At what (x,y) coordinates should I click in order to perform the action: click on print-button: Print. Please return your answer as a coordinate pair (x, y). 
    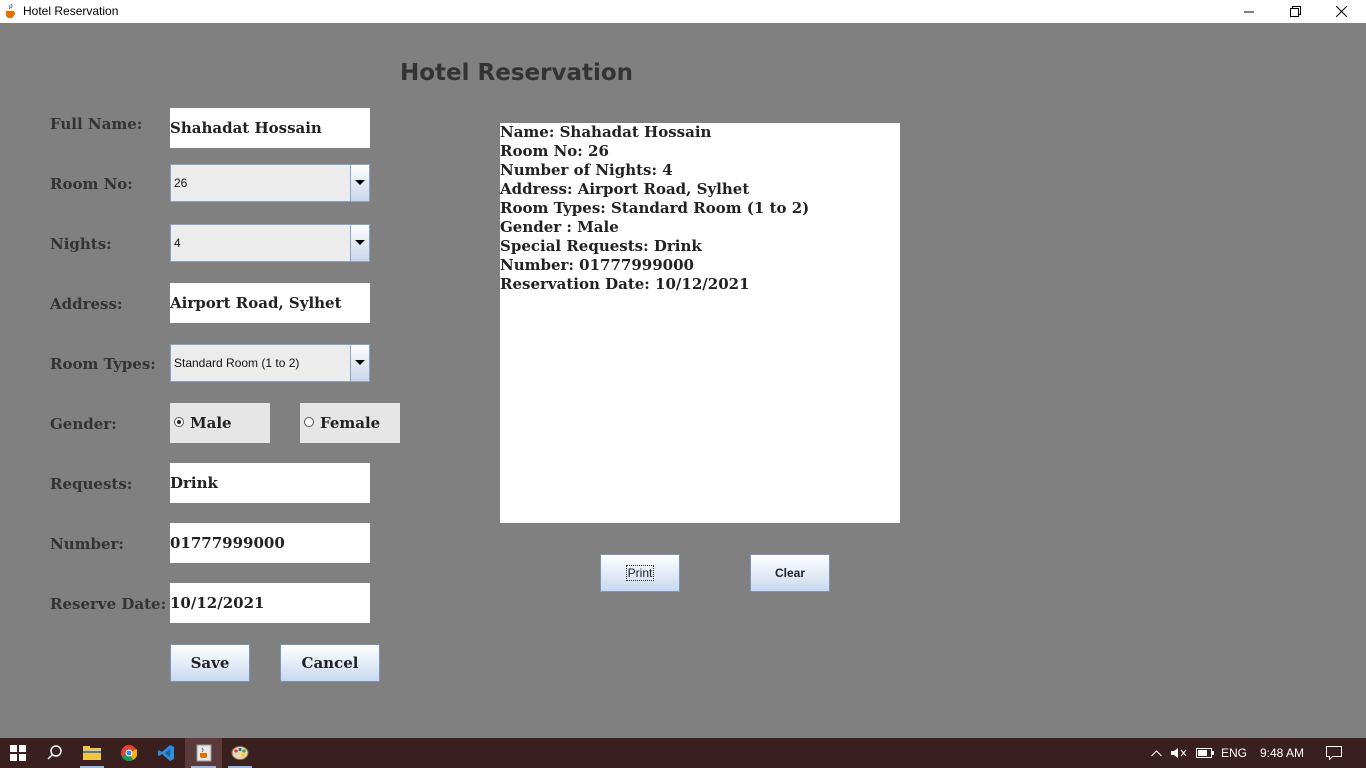
    Looking at the image, I should click on (640, 573).